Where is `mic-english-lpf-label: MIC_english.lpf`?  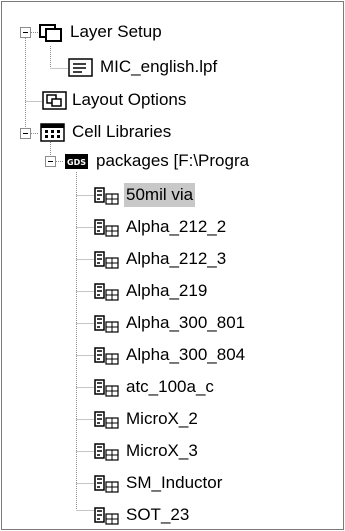 mic-english-lpf-label: MIC_english.lpf is located at coordinates (159, 66).